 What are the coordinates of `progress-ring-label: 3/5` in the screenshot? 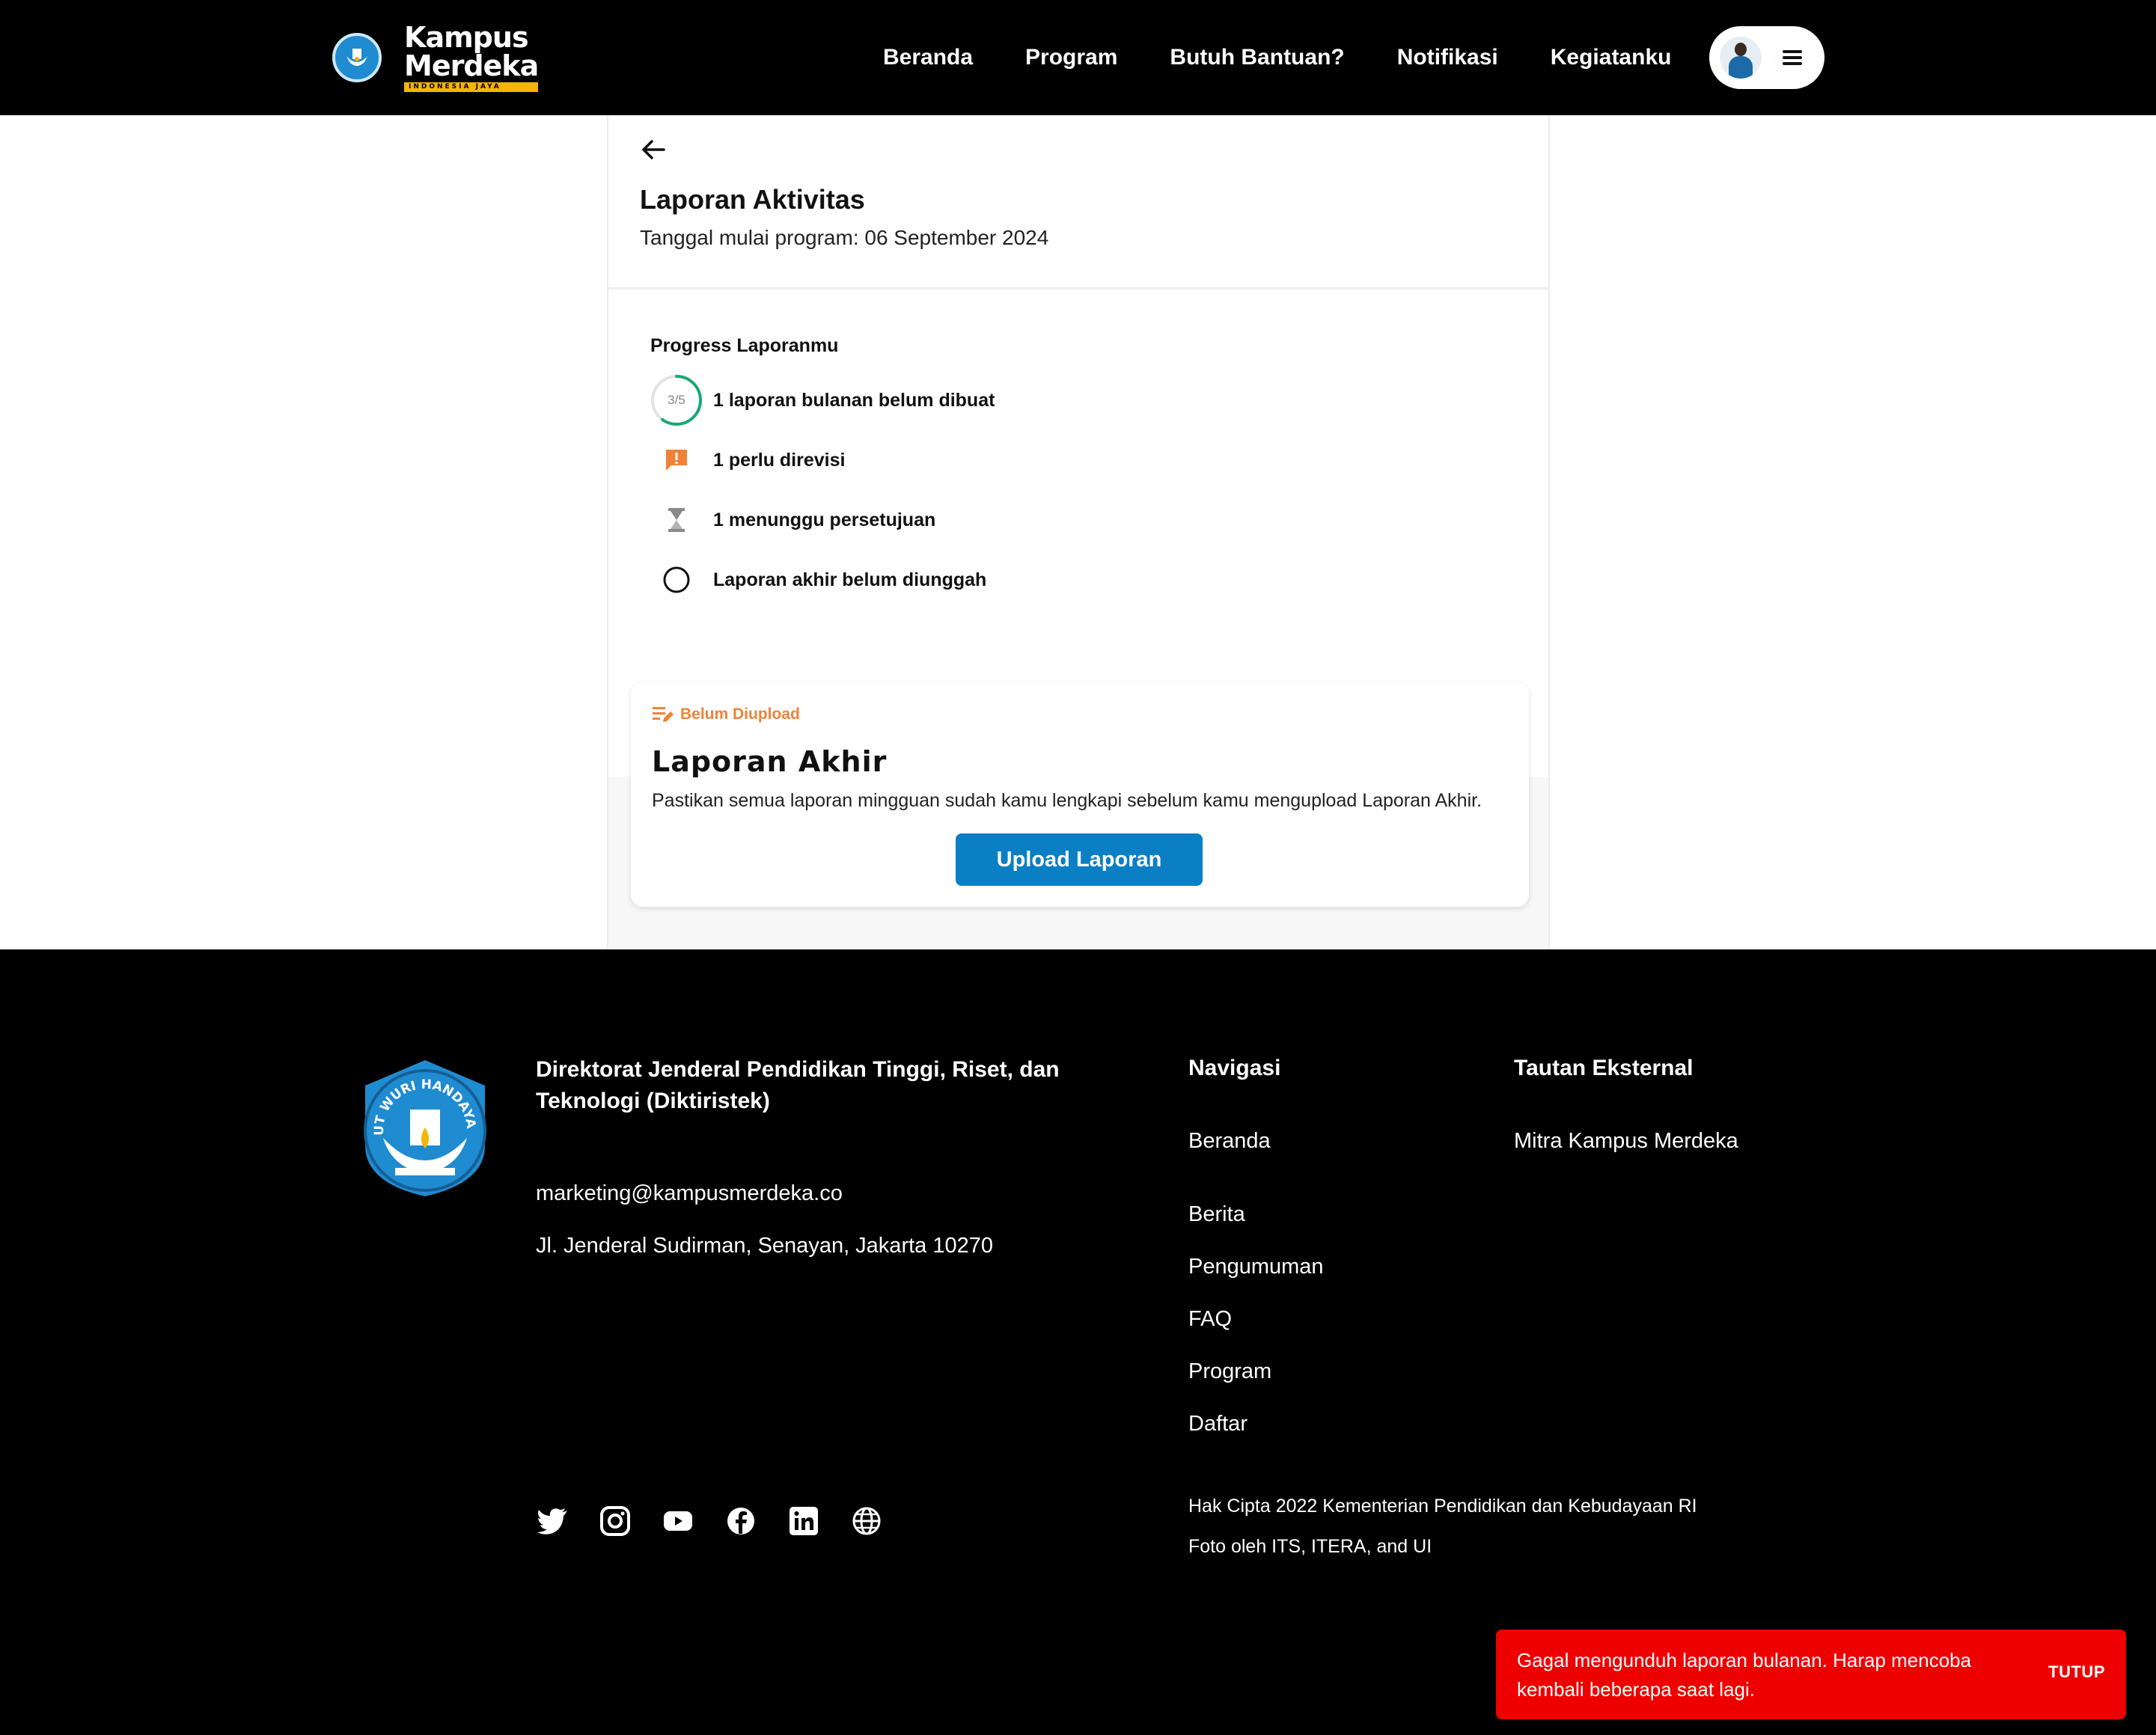 It's located at (676, 400).